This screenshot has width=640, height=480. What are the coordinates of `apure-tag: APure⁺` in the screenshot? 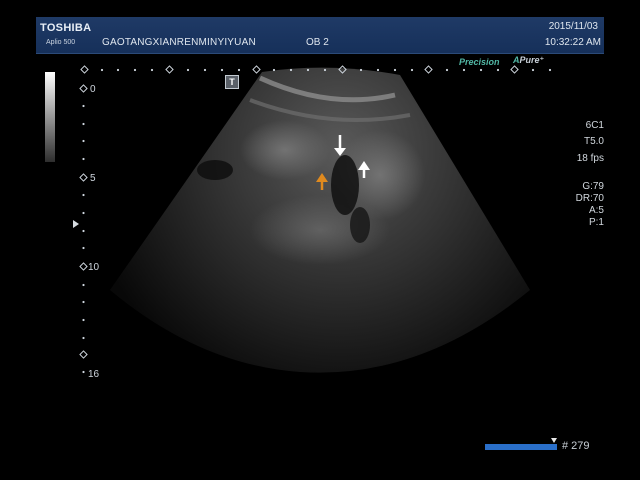 It's located at (528, 60).